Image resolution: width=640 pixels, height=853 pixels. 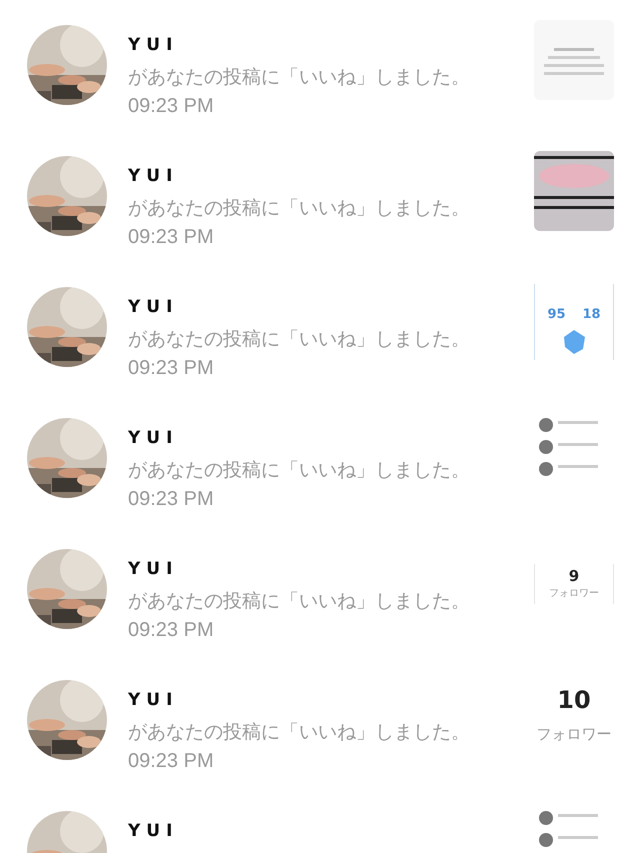 What do you see at coordinates (591, 314) in the screenshot?
I see `stat-value: 18` at bounding box center [591, 314].